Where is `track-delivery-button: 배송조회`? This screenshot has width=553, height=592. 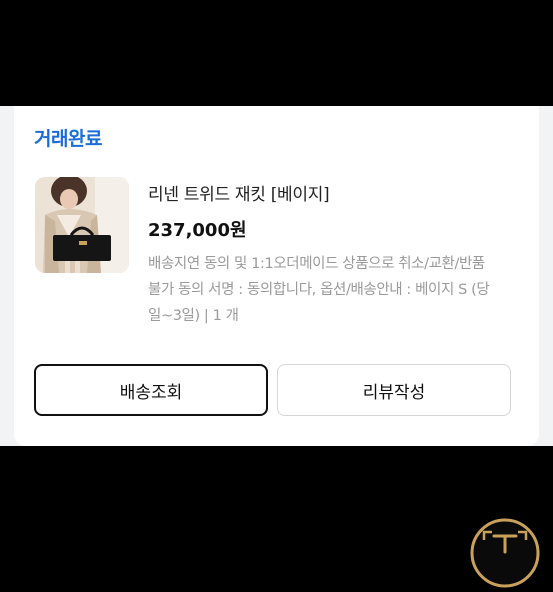 track-delivery-button: 배송조회 is located at coordinates (151, 390).